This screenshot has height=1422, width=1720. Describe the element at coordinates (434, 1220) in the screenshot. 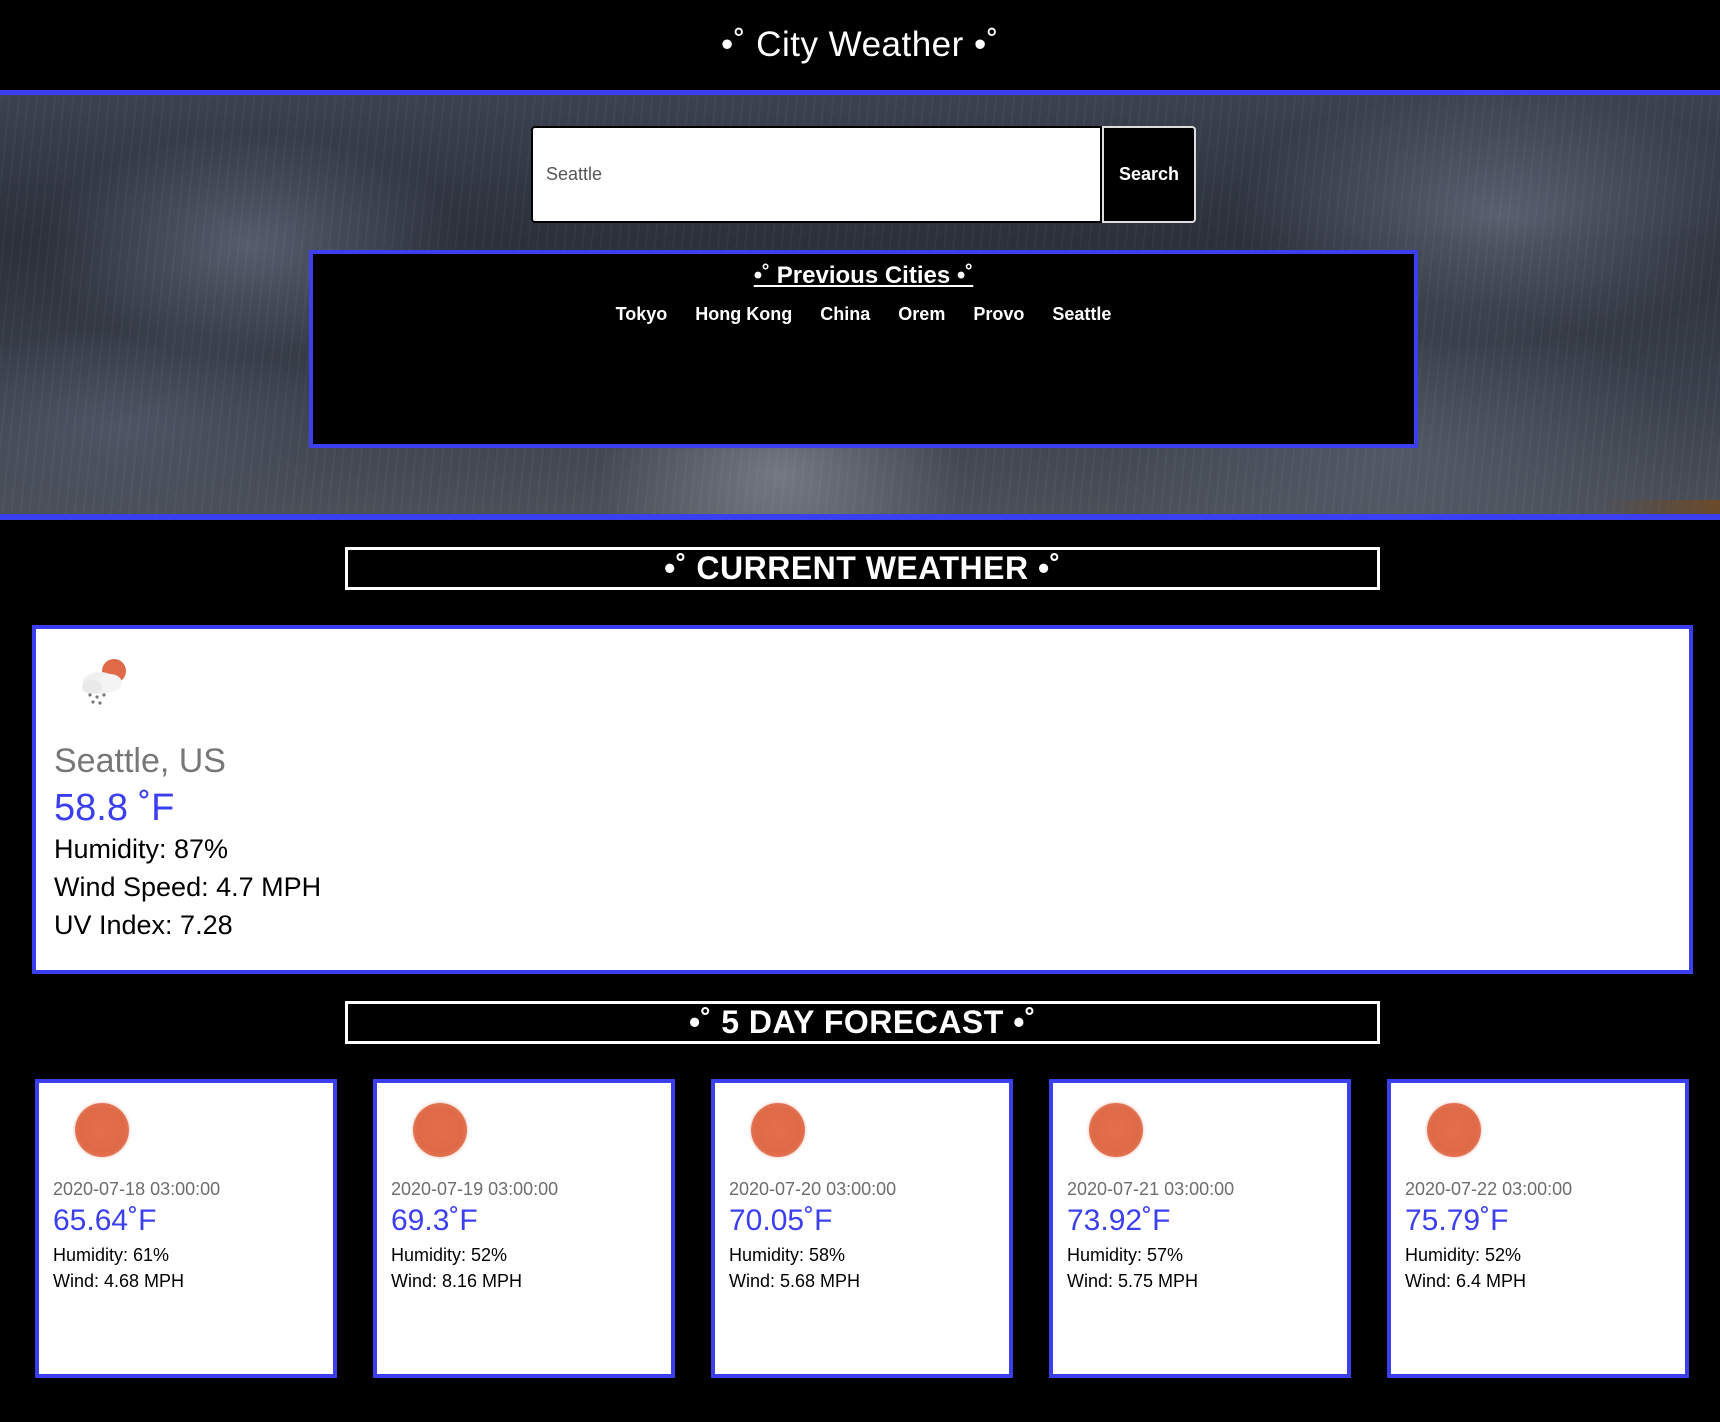

I see `forecast-temperature: 69.3˚F` at that location.